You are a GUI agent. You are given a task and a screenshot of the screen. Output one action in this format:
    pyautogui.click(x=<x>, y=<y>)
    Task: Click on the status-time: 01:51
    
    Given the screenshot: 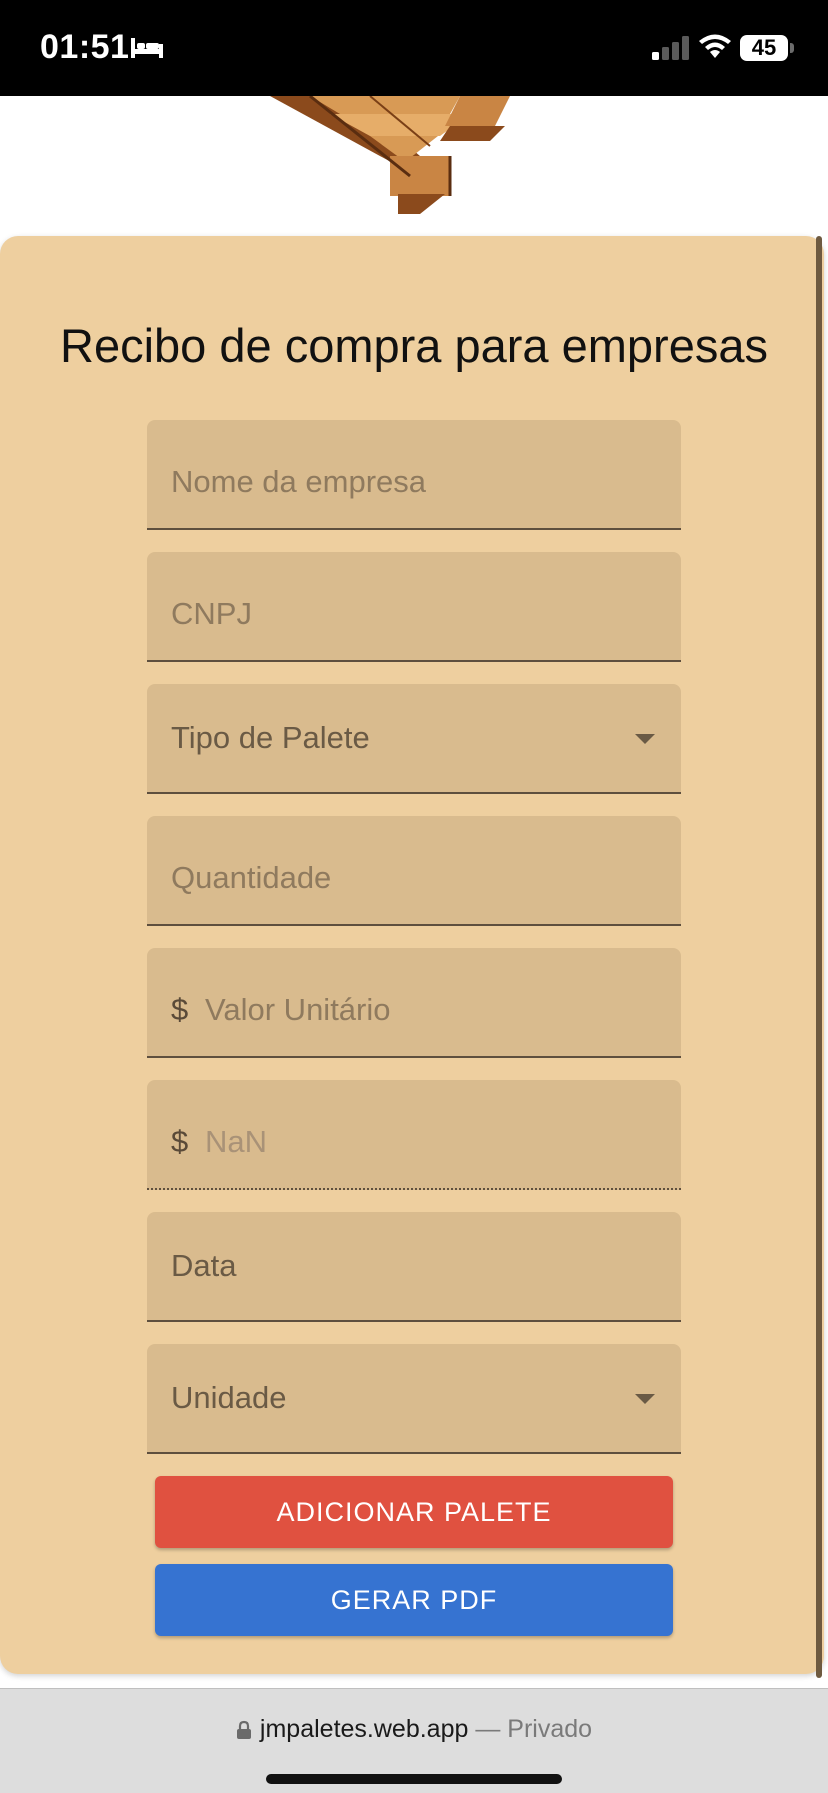 What is the action you would take?
    pyautogui.click(x=85, y=47)
    